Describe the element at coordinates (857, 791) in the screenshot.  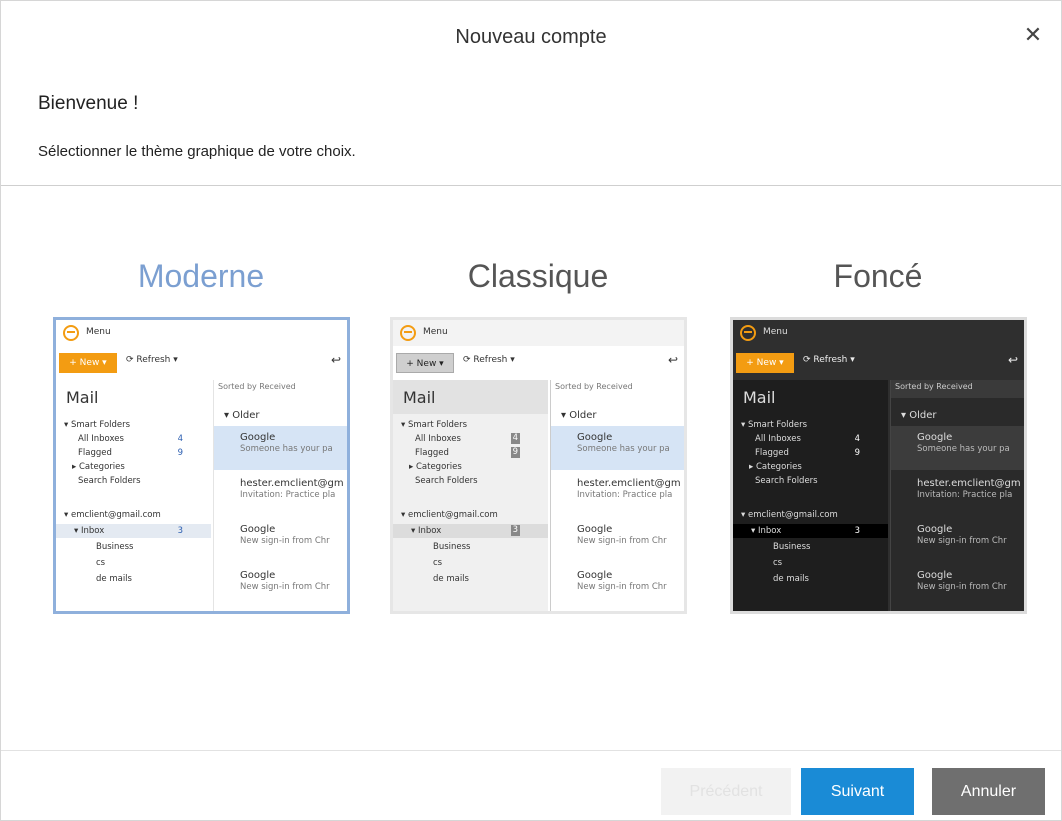
I see `next-button: Suivant` at that location.